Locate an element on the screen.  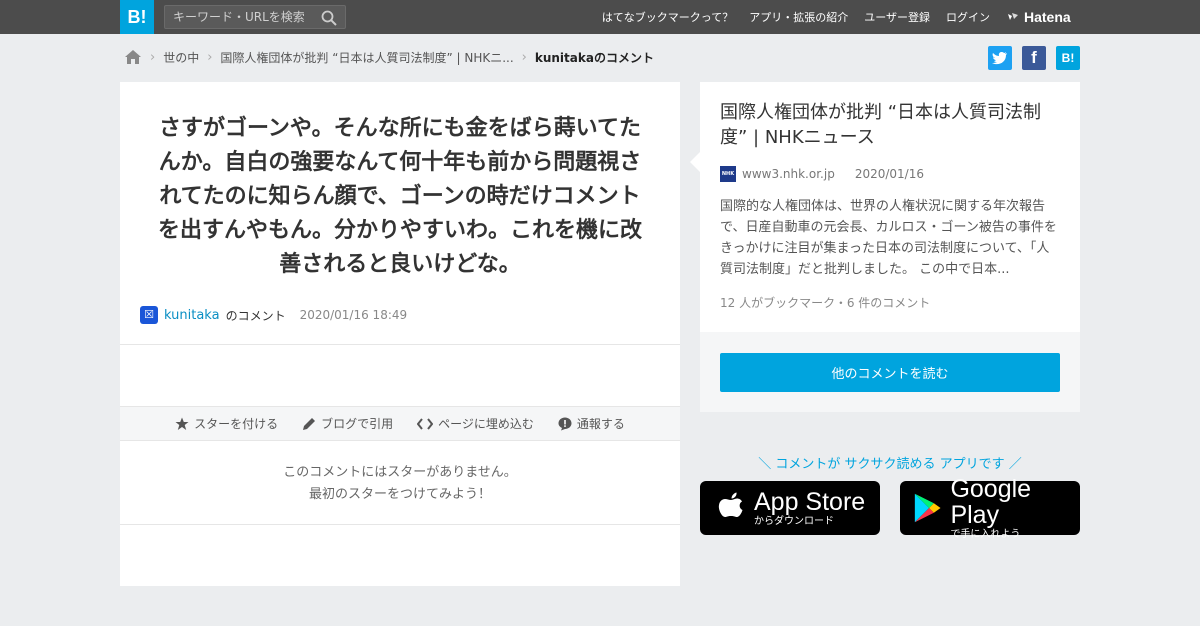
footer-edge is located at coordinates (600, 628).